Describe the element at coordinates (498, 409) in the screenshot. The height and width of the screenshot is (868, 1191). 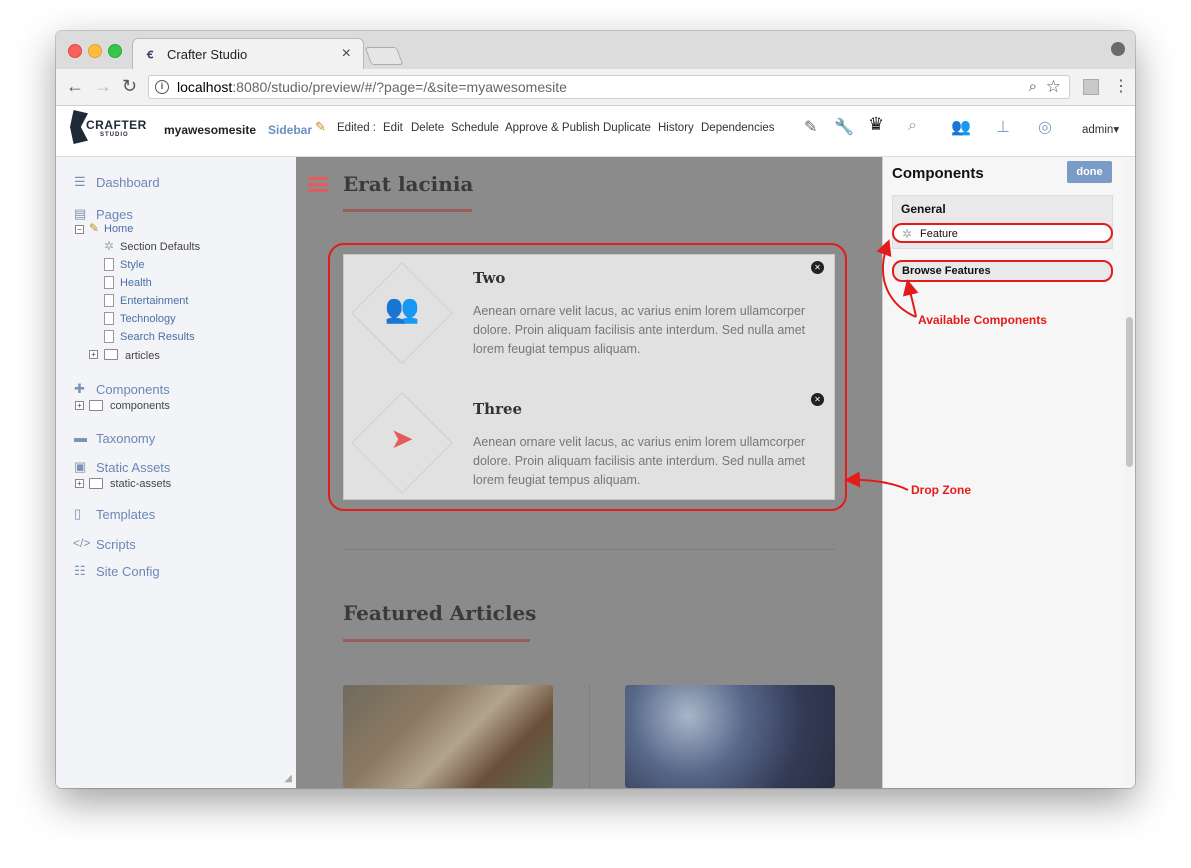
I see `feature-title: Three` at that location.